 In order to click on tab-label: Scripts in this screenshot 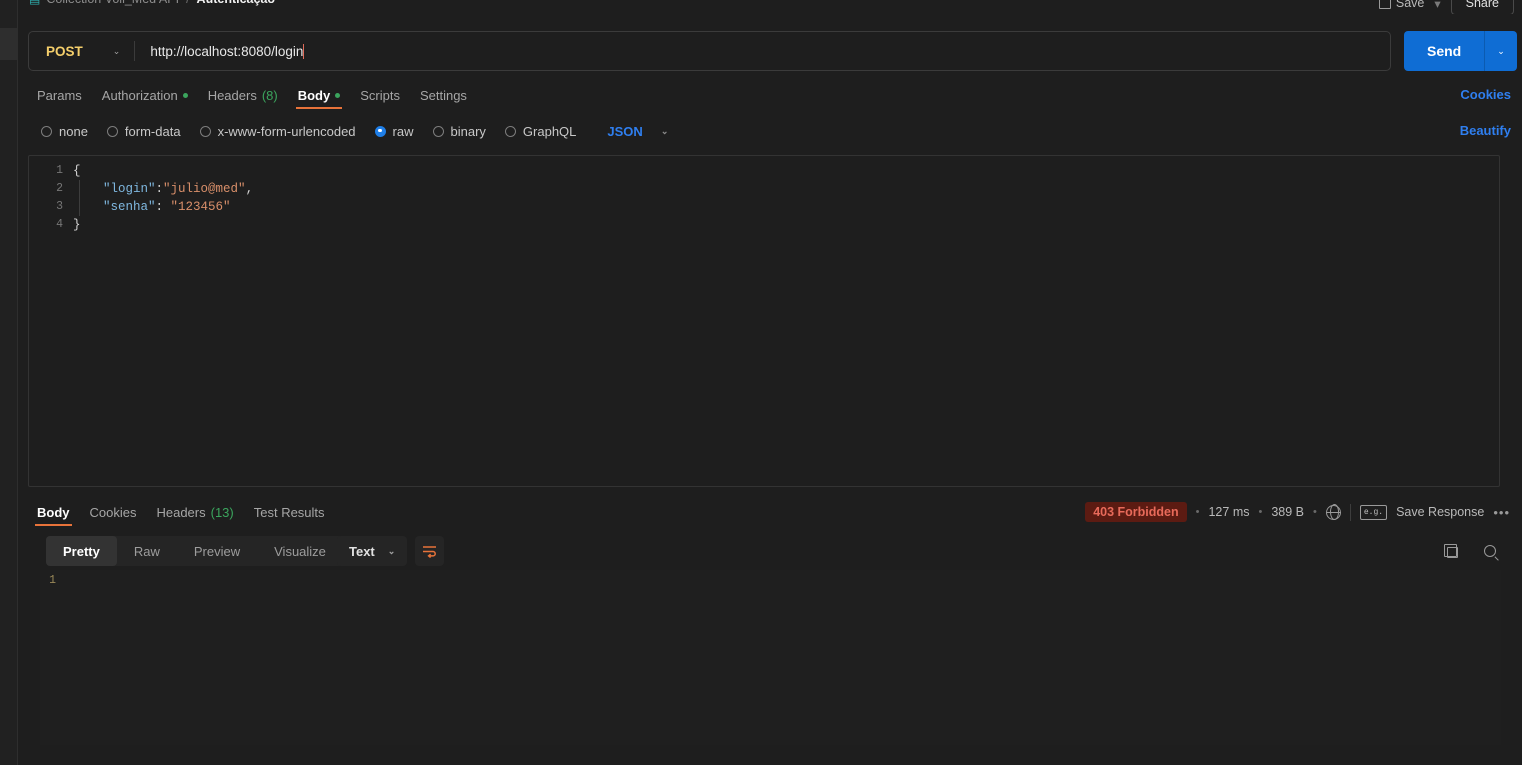, I will do `click(380, 95)`.